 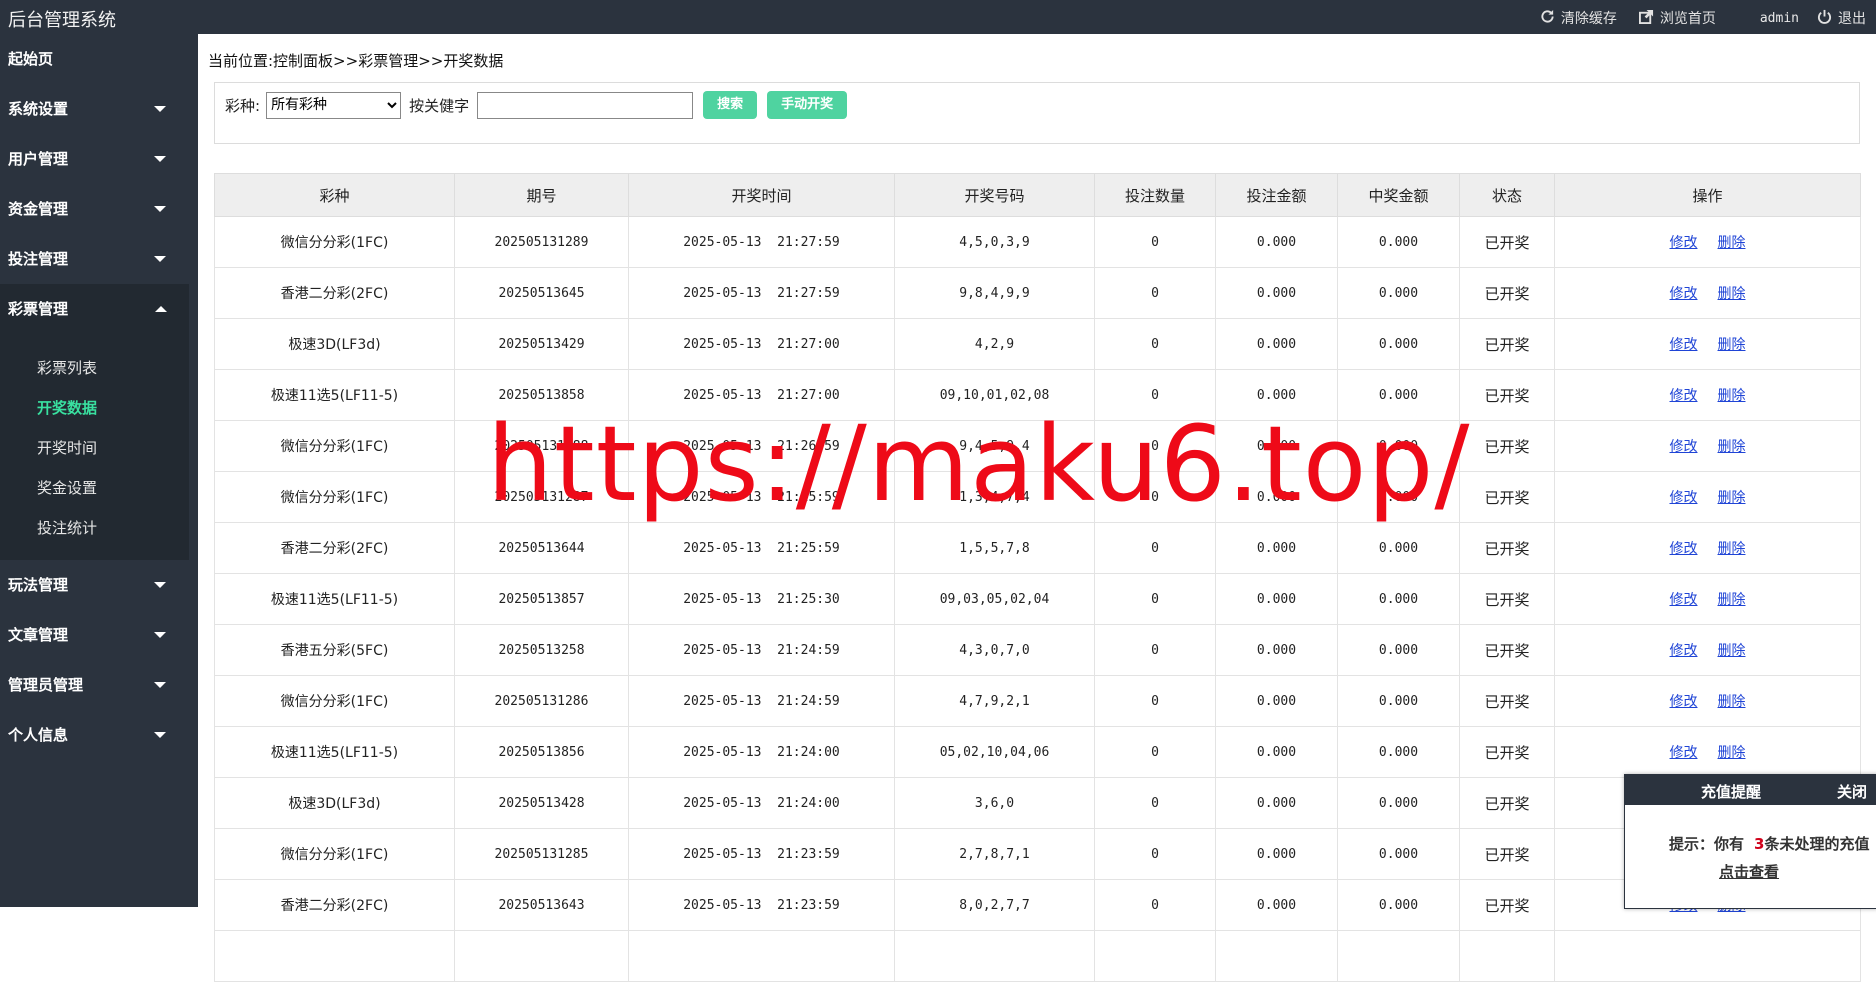 I want to click on sidebar-subitem-draw-data: 开奖数据, so click(x=94, y=408).